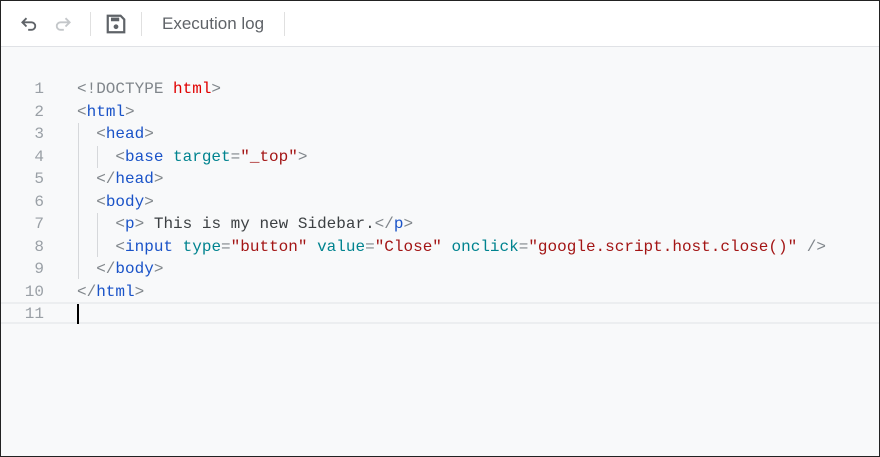  What do you see at coordinates (408, 246) in the screenshot?
I see `code-token-string: "Close"` at bounding box center [408, 246].